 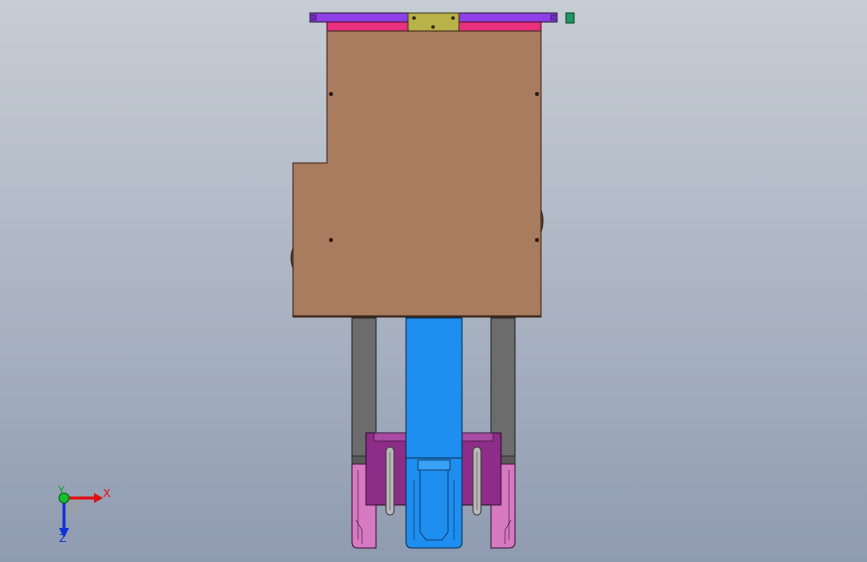 What do you see at coordinates (63, 538) in the screenshot?
I see `triad-z-label: Z` at bounding box center [63, 538].